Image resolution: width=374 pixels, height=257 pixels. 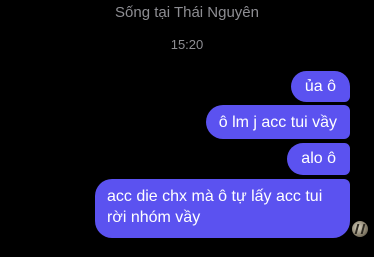 I want to click on profile-location: Sống tại Thái Nguyên, so click(x=187, y=12).